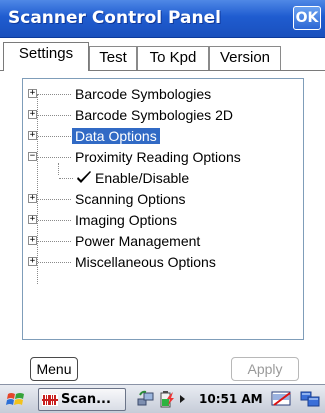  I want to click on taskbar: Scan... 10:51 AM, so click(162, 398).